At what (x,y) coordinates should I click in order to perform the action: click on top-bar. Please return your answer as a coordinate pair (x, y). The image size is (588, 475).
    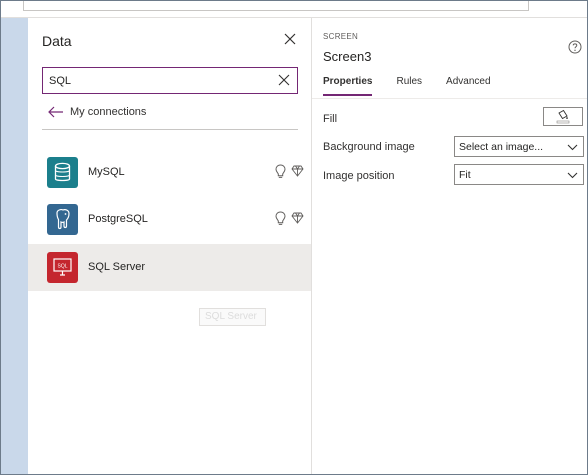
    Looking at the image, I should click on (294, 9).